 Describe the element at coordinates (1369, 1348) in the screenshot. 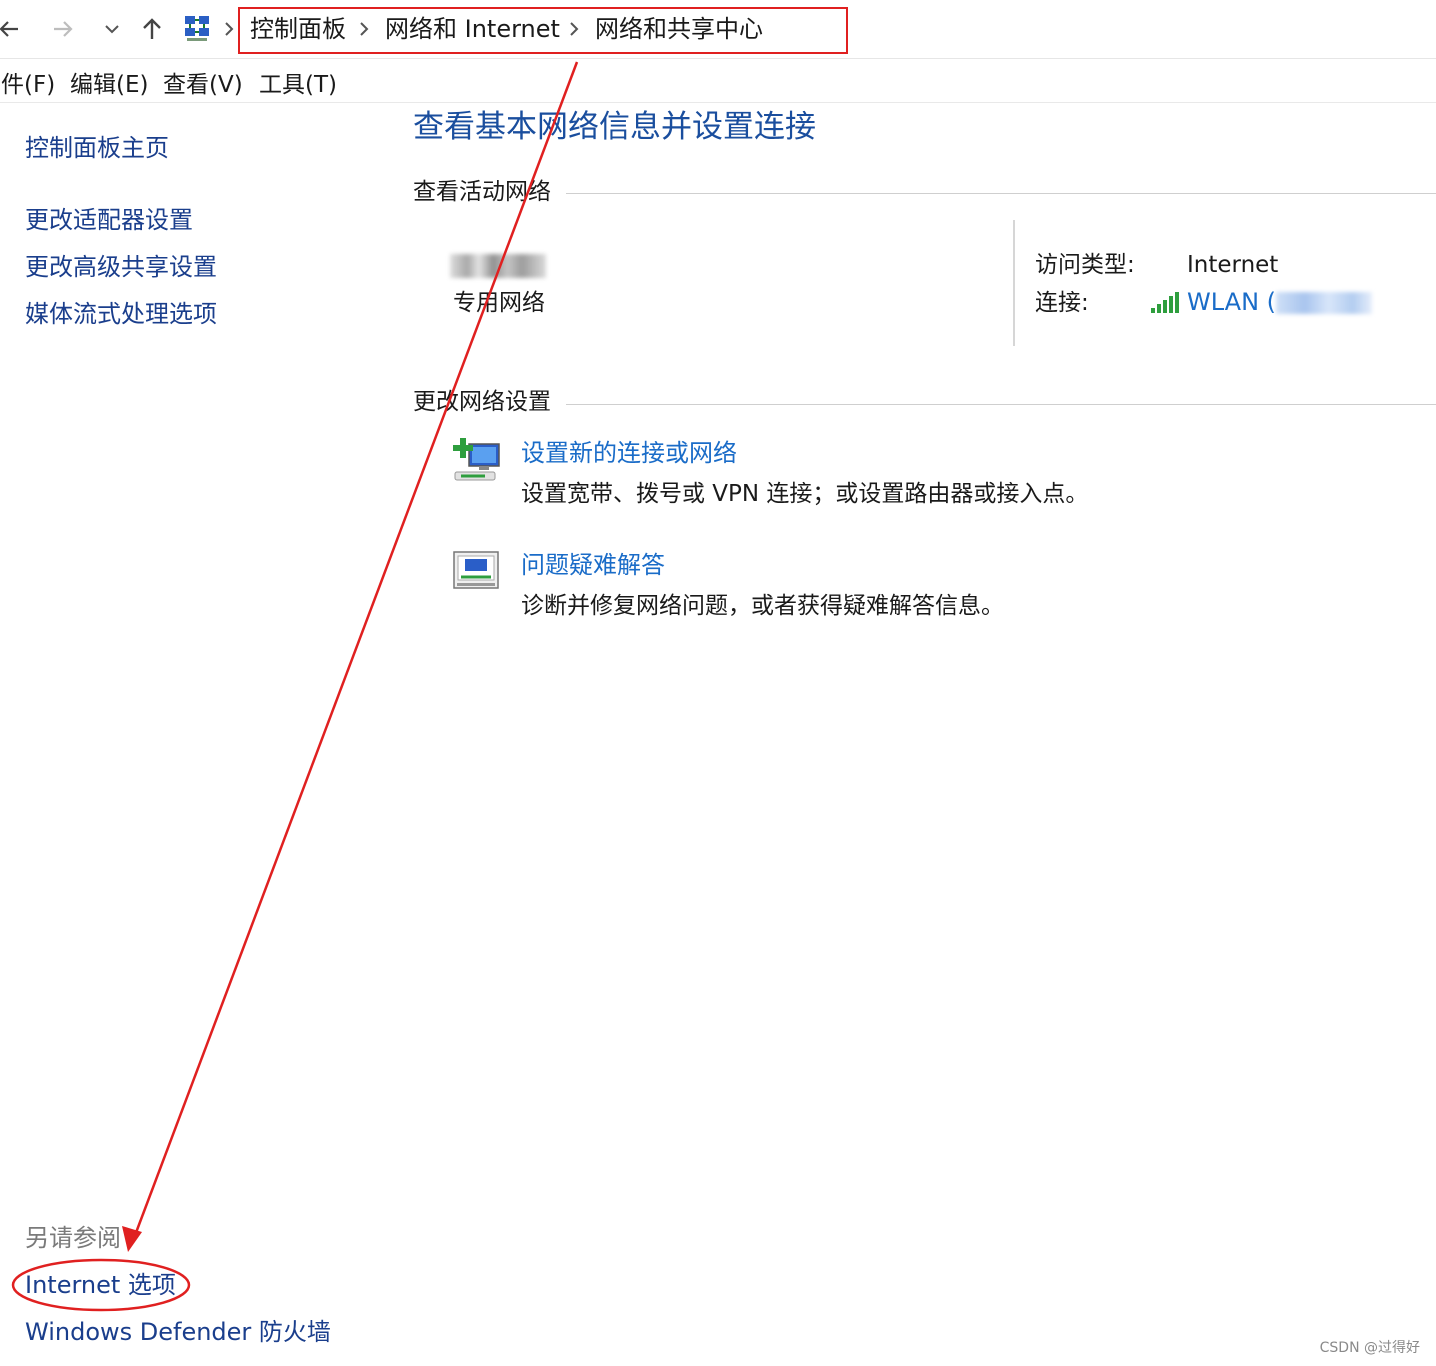

I see `watermark: CSDN @过得好` at that location.